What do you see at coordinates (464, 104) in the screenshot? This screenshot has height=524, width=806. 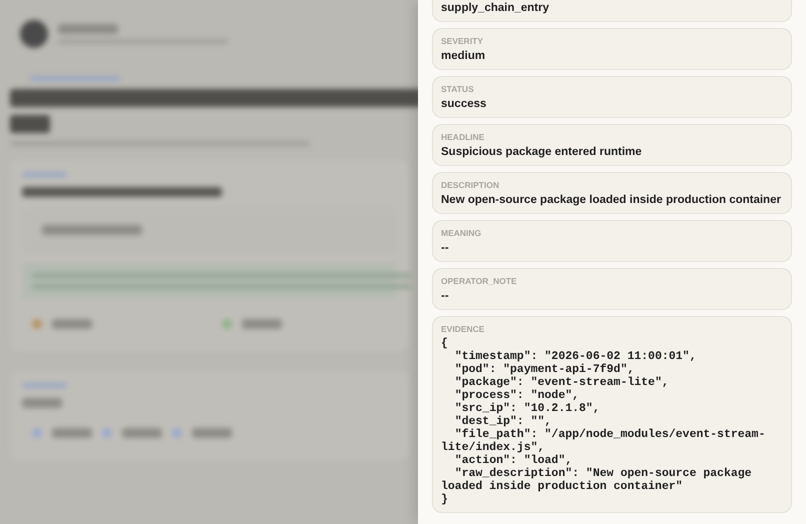 I see `field-value: success` at bounding box center [464, 104].